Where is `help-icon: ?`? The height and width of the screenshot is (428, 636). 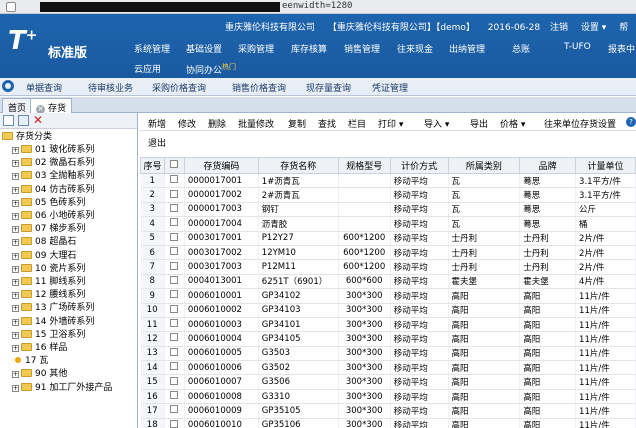 help-icon: ? is located at coordinates (631, 122).